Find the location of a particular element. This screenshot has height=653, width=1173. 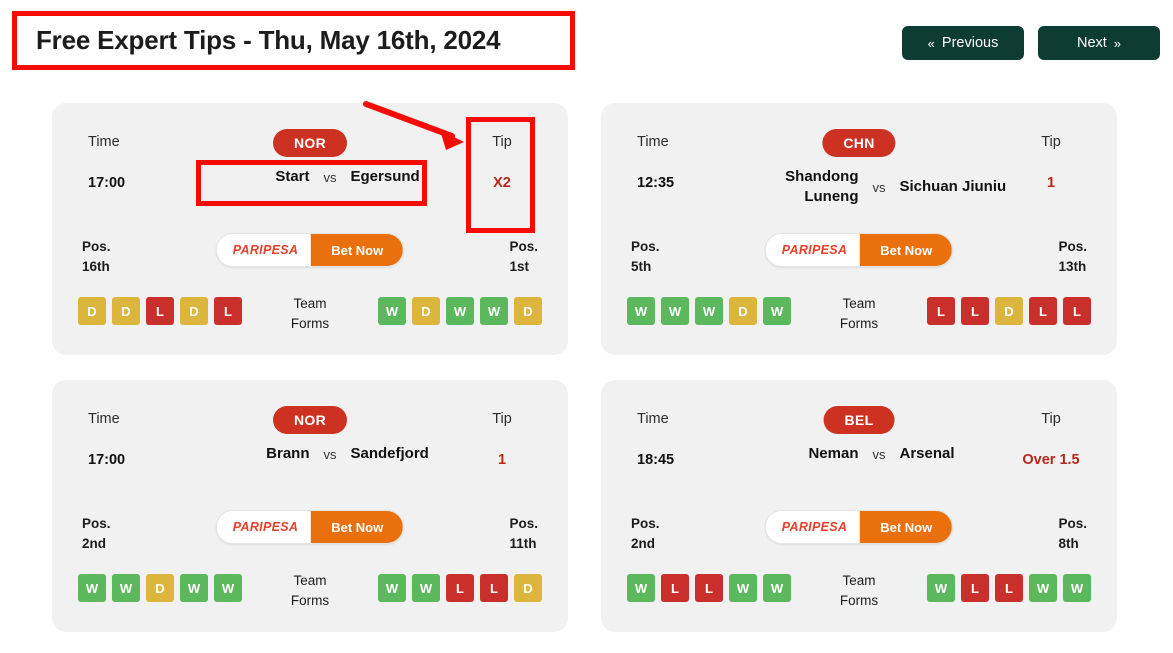

chevron-right-icon: » is located at coordinates (1117, 43).